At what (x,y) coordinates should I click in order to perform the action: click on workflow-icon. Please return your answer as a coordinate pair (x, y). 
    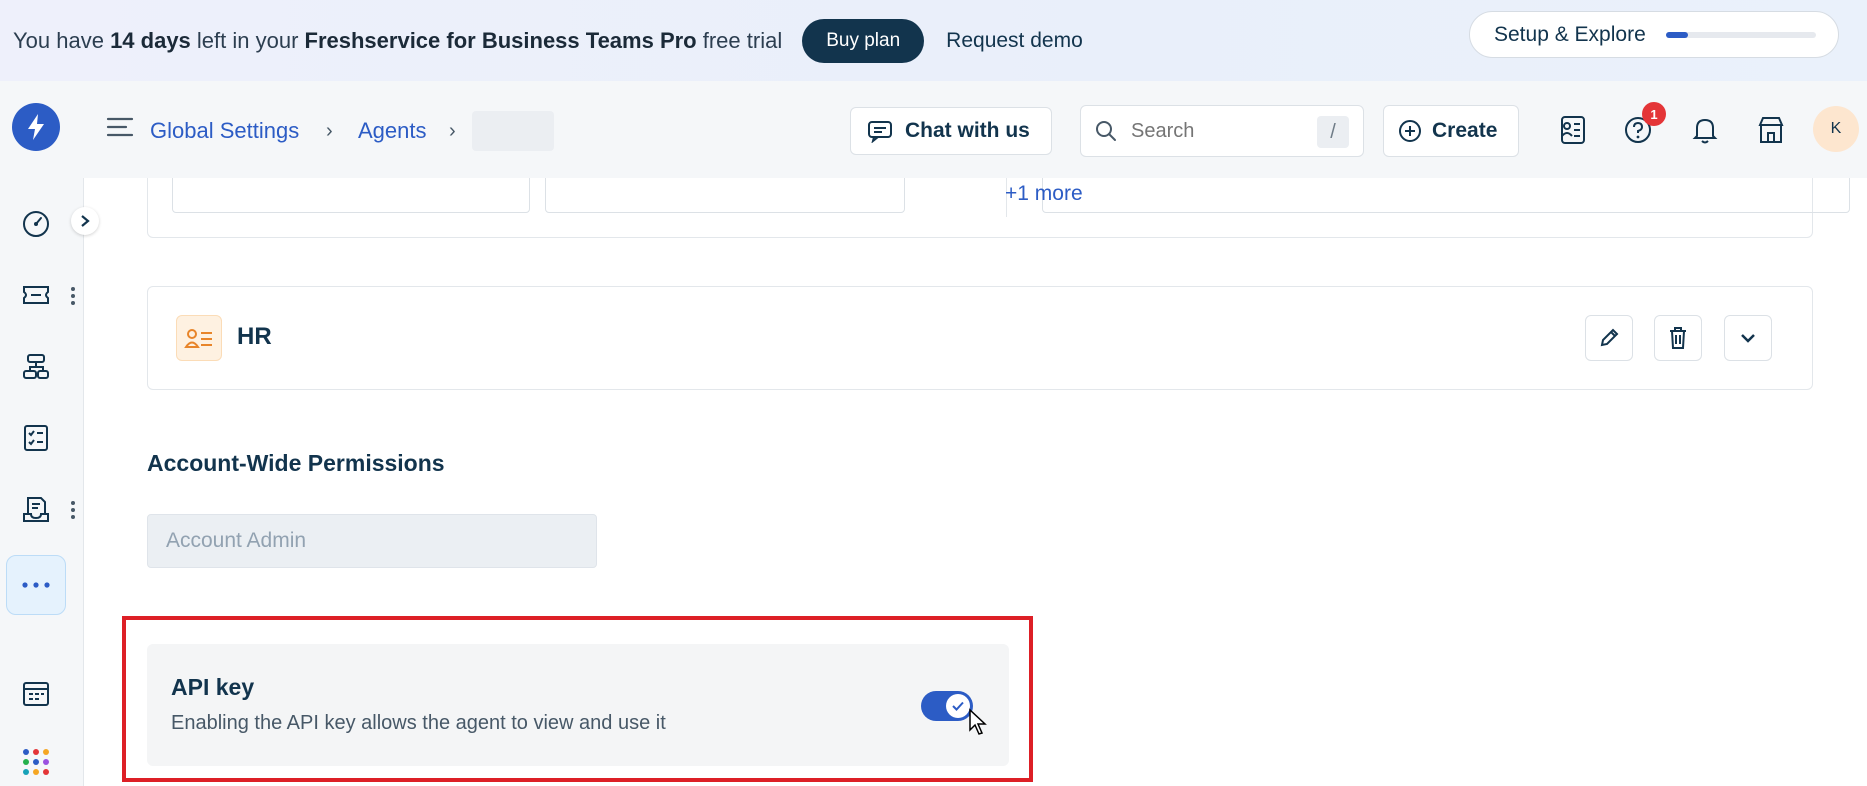
    Looking at the image, I should click on (36, 367).